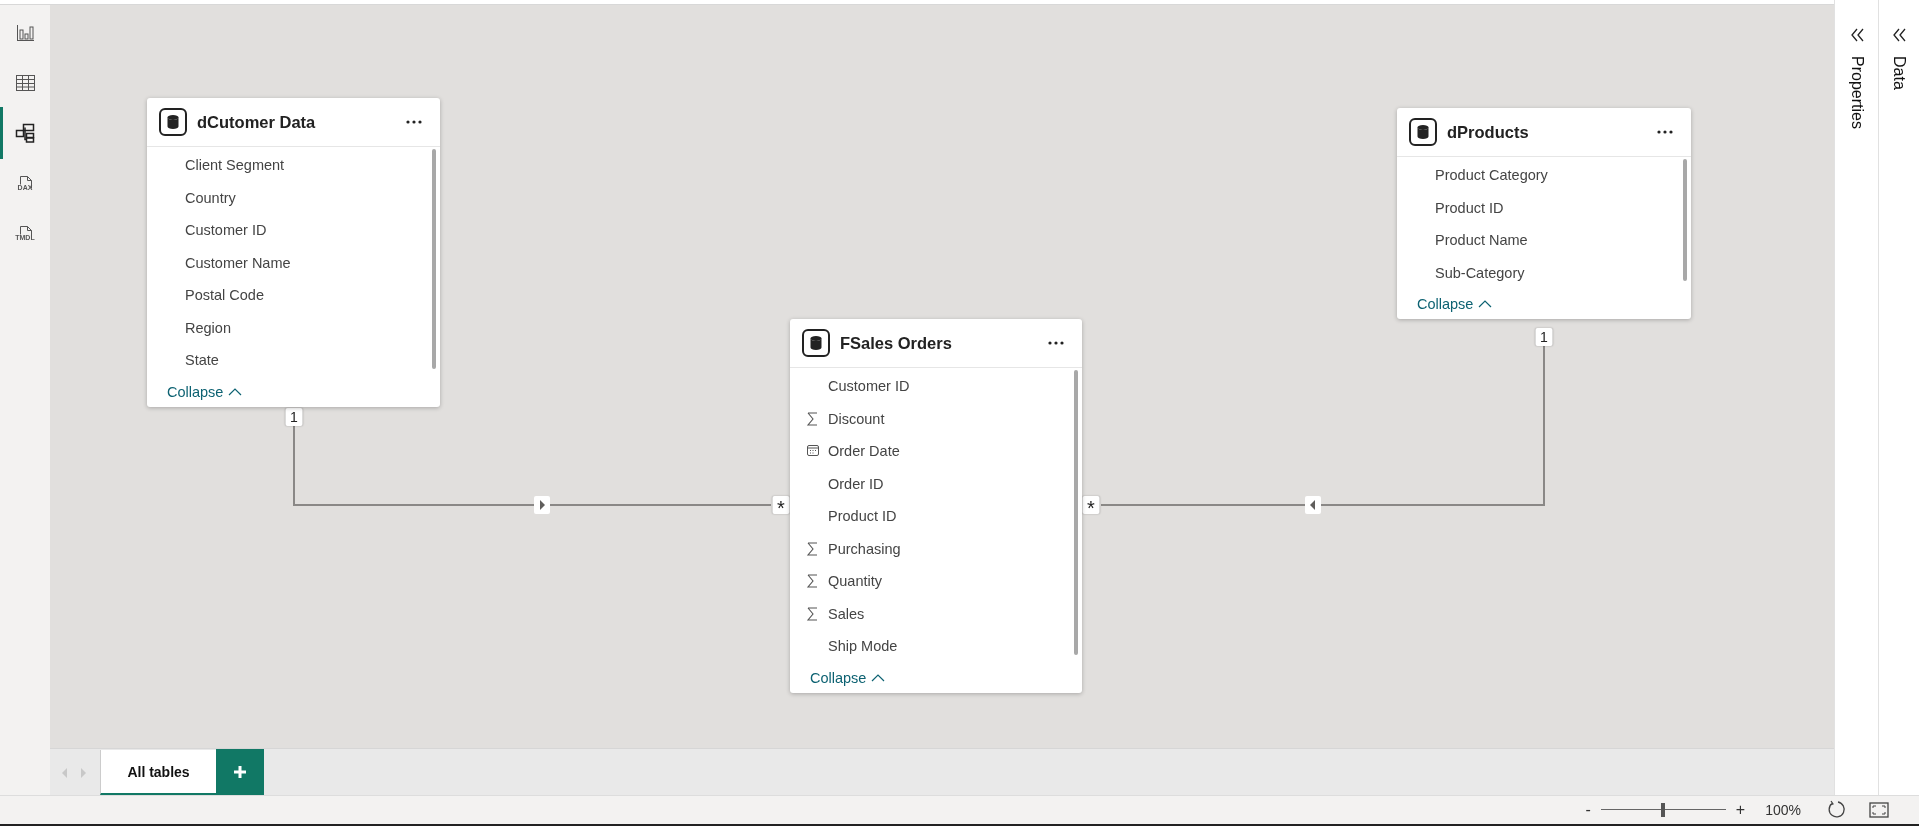  What do you see at coordinates (1481, 240) in the screenshot?
I see `field-name: Product Name` at bounding box center [1481, 240].